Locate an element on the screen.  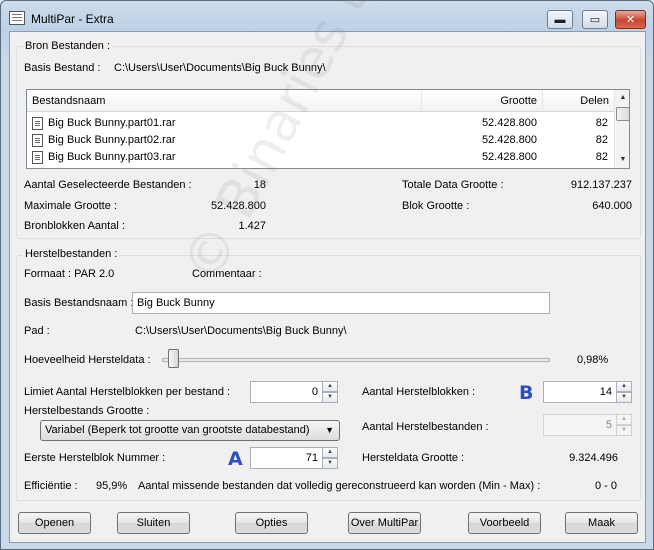
missing-files-value: 0 - 0 is located at coordinates (606, 486).